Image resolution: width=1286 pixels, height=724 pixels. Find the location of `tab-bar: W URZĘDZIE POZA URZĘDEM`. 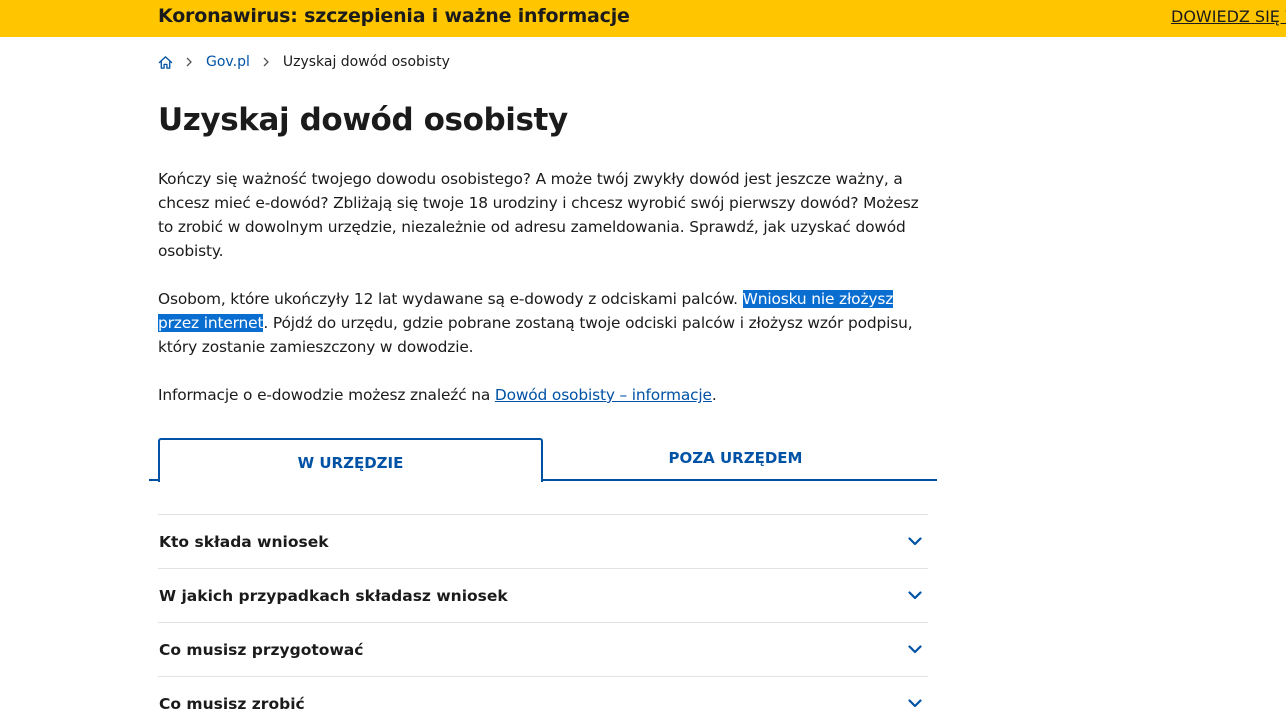

tab-bar: W URZĘDZIE POZA URZĘDEM is located at coordinates (543, 460).